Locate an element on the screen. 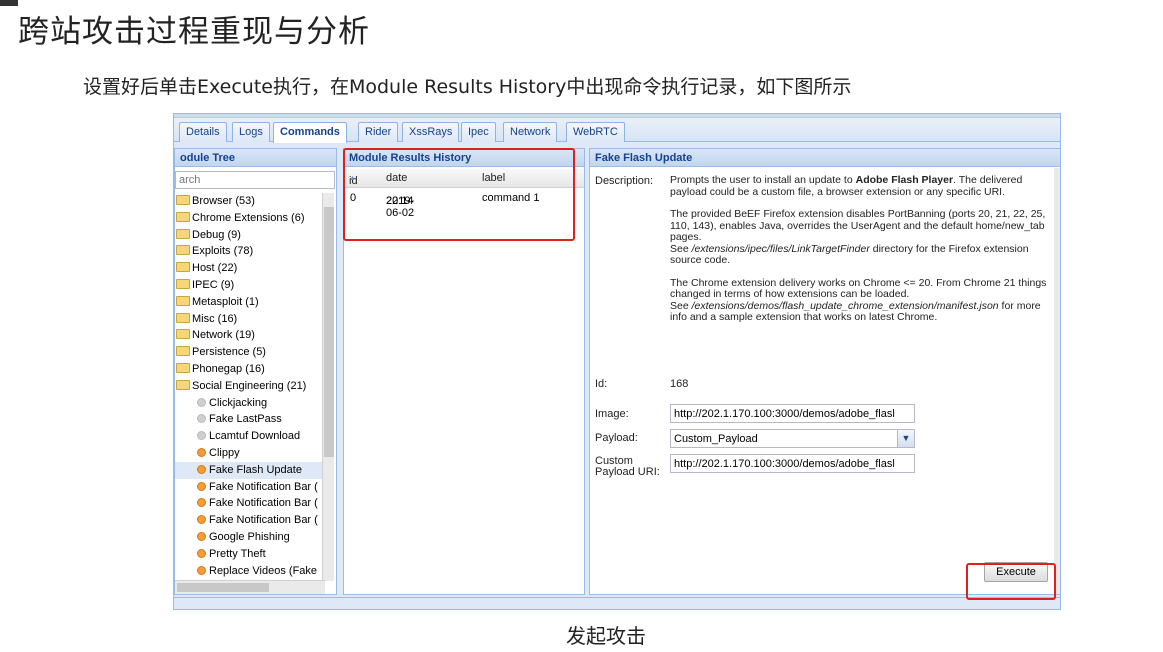 This screenshot has width=1163, height=652. tab-xssrays: XssRays is located at coordinates (431, 132).